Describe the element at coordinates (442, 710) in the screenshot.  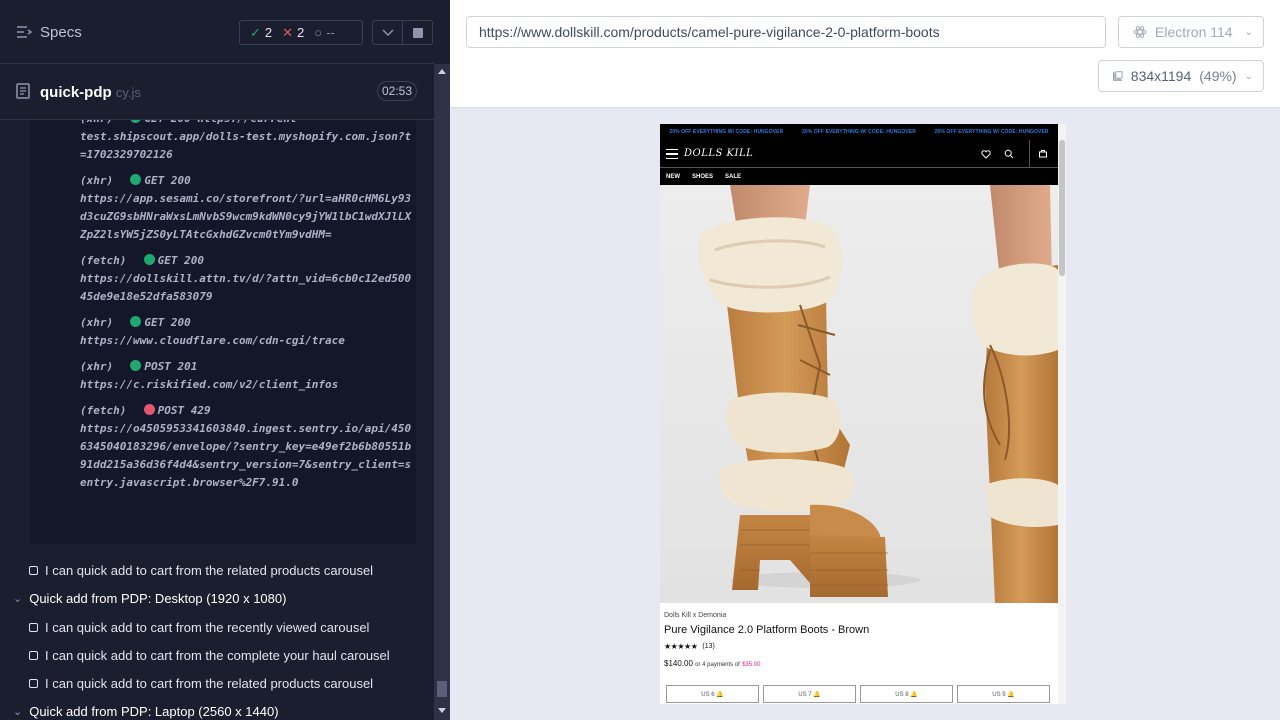
I see `scroll-down-arrow-icon` at that location.